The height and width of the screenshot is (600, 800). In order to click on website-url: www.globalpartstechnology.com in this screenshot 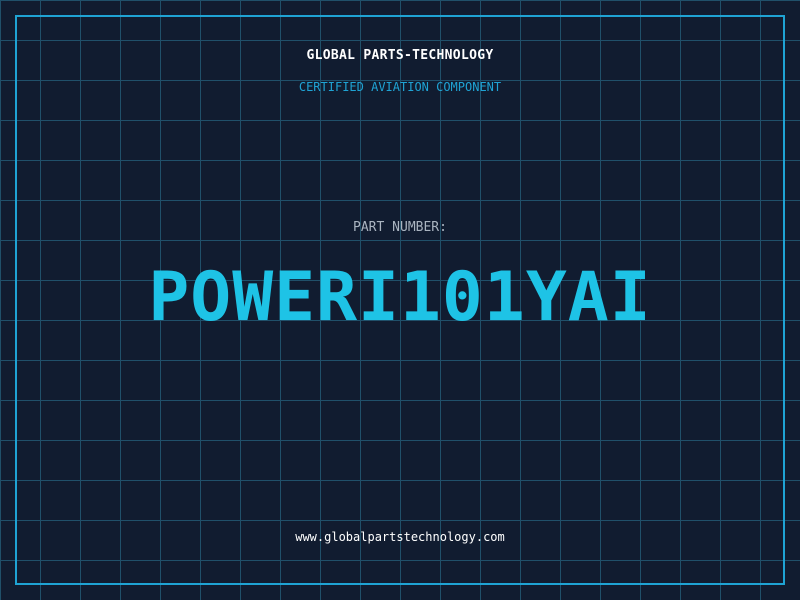, I will do `click(400, 537)`.